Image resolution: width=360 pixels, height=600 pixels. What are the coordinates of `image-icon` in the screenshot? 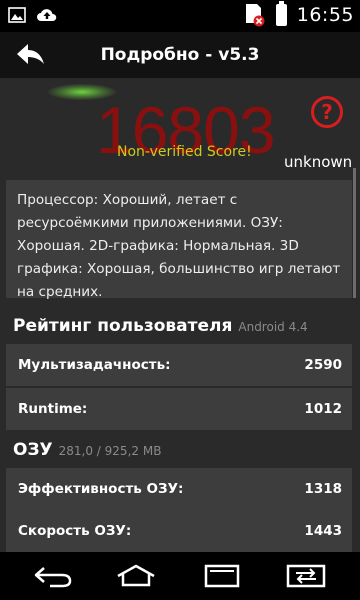 It's located at (17, 15).